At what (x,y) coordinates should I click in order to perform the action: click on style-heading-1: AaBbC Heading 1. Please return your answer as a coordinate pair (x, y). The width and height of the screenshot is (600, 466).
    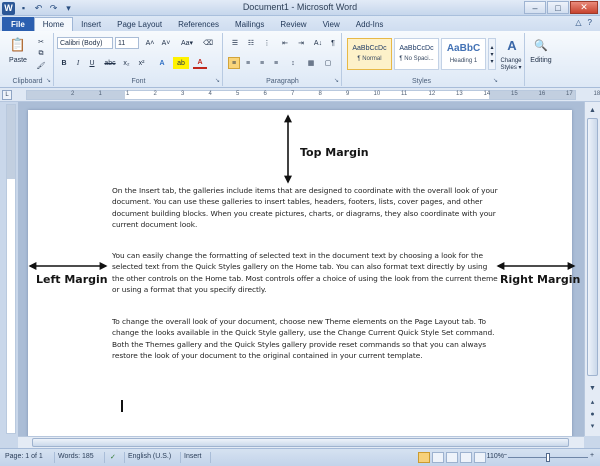
    Looking at the image, I should click on (463, 54).